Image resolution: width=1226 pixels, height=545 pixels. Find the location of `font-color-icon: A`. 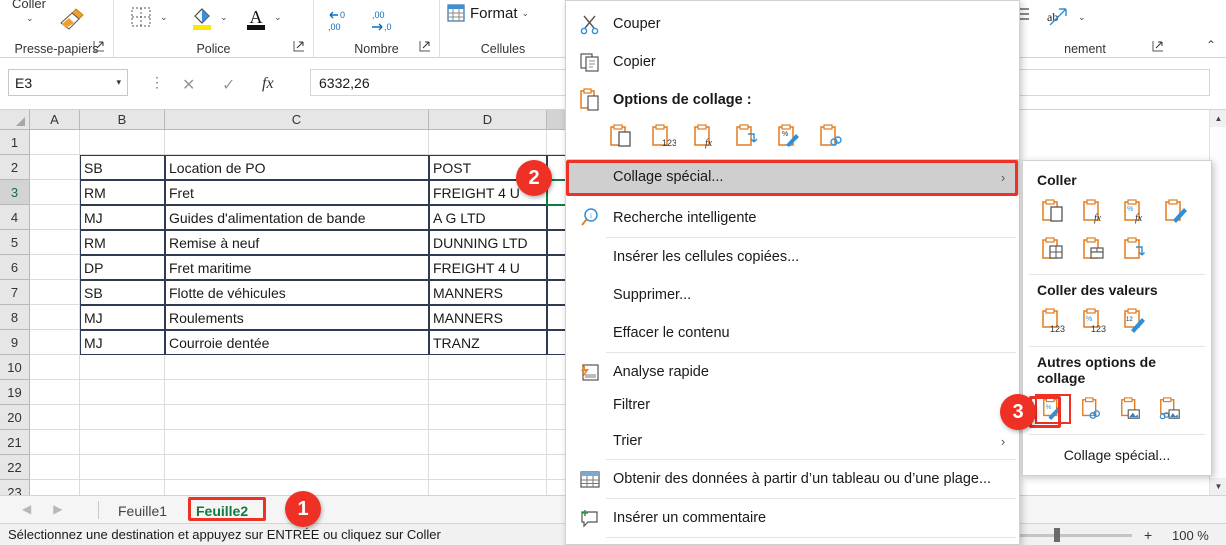

font-color-icon: A is located at coordinates (256, 18).